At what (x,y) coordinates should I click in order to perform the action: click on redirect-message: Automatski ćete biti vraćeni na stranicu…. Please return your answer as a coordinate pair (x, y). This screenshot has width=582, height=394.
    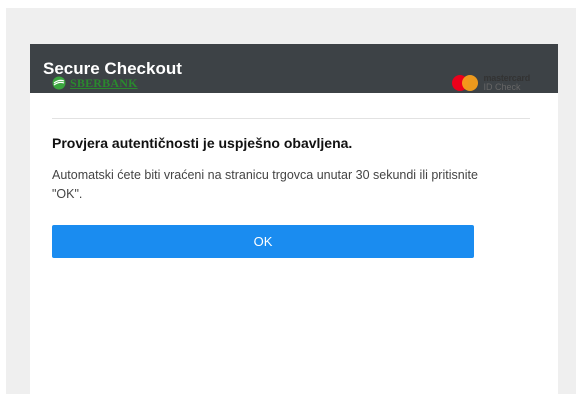
    Looking at the image, I should click on (265, 184).